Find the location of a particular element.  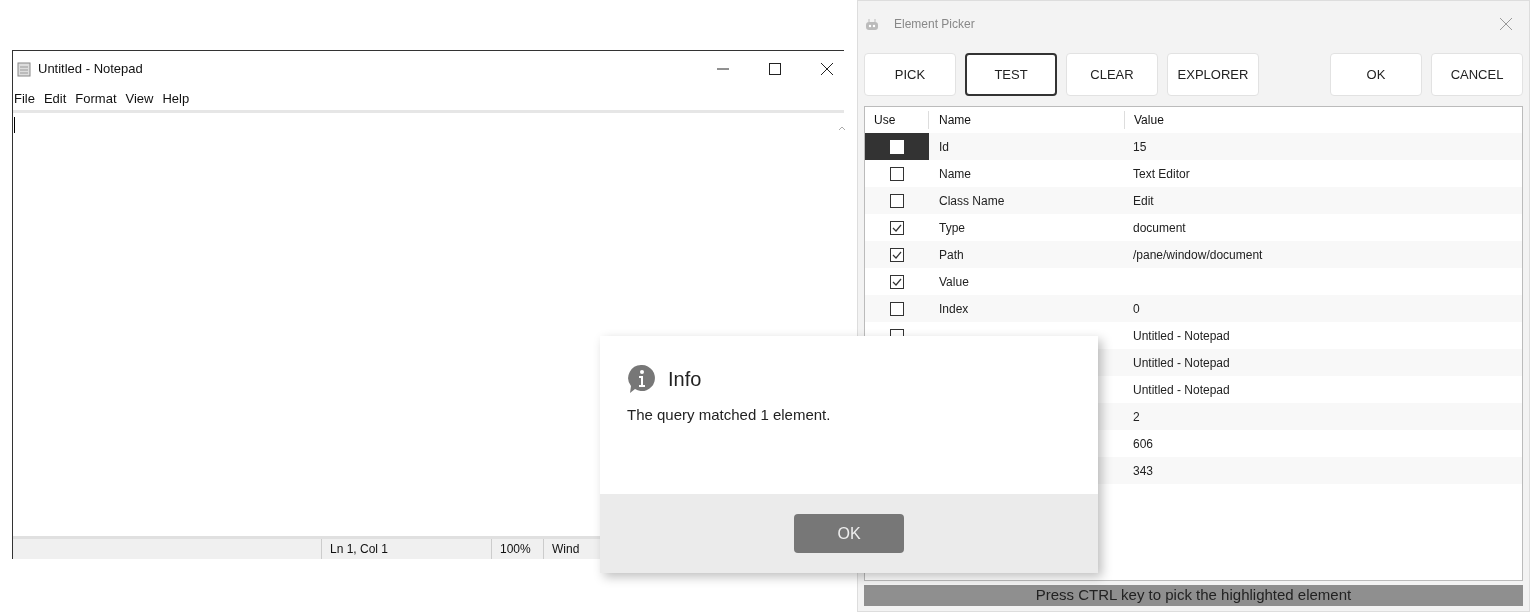

property-value: 0 is located at coordinates (1136, 308).